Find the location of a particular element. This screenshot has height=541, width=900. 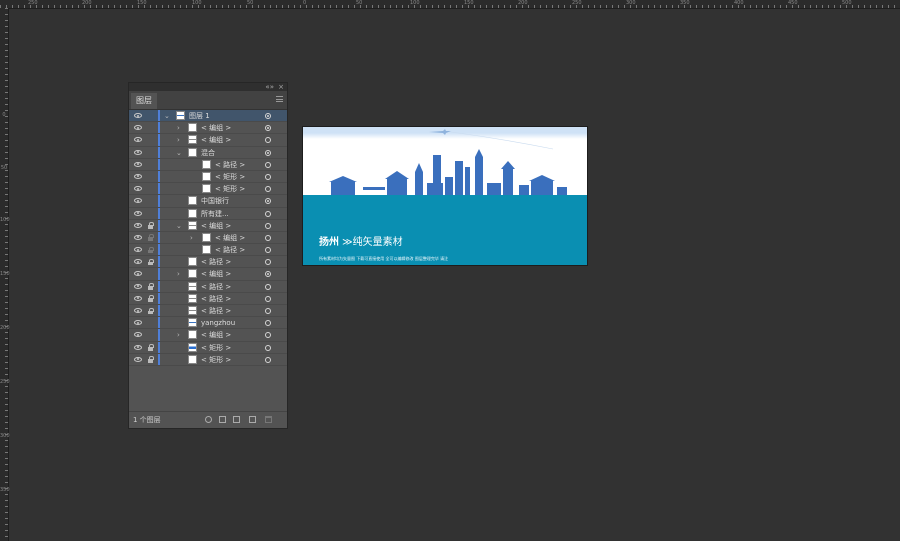

clipping-mask-icon is located at coordinates (222, 419).